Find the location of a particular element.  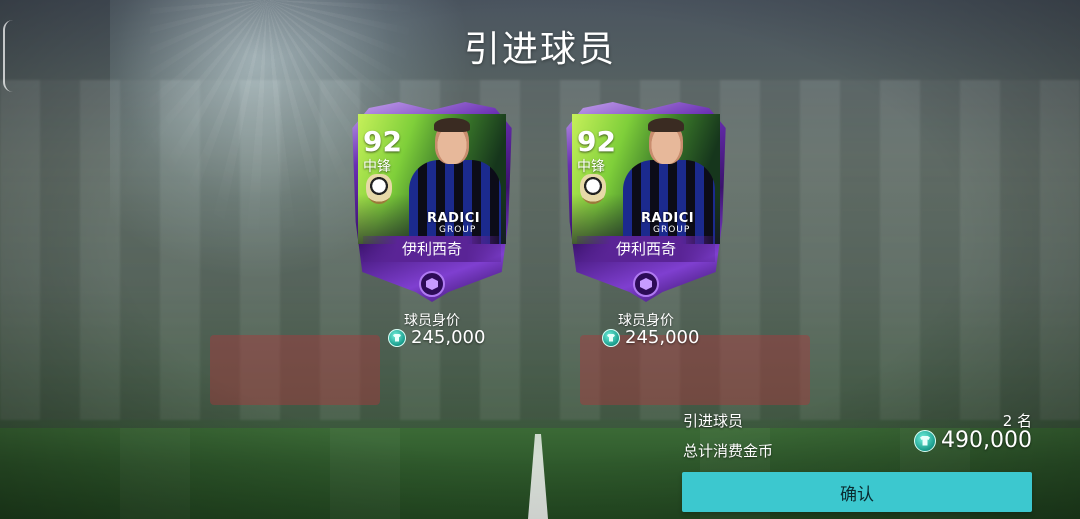

summary-players-label: 引进球员 is located at coordinates (713, 421).